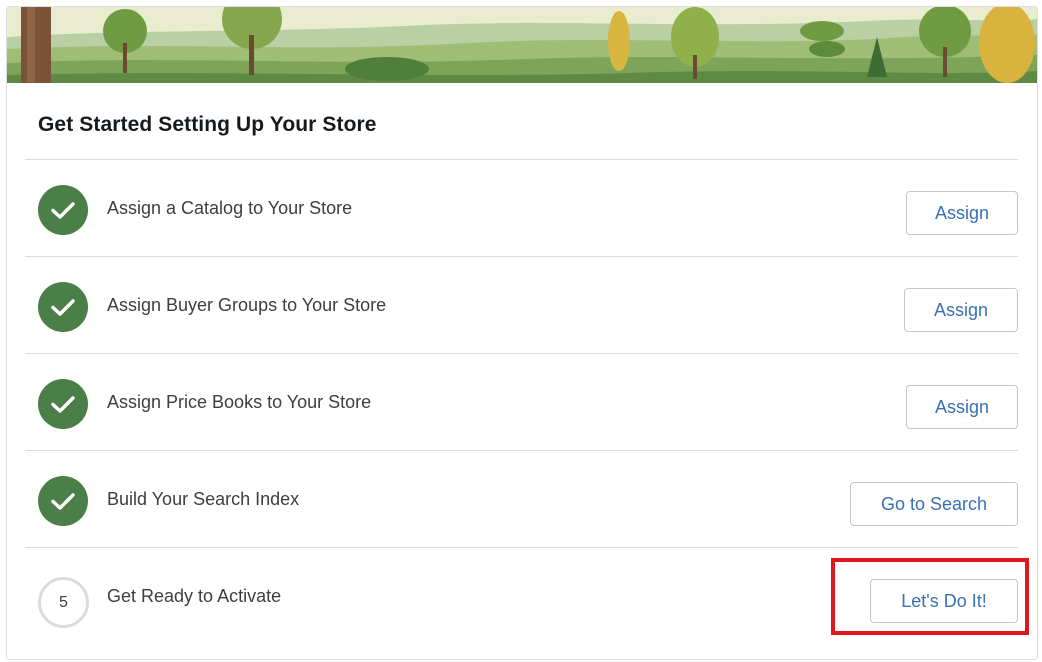 The image size is (1042, 662). Describe the element at coordinates (521, 596) in the screenshot. I see `step-row-get-ready-to-activate: 5 Get Ready to Activate Let's Do It!` at that location.